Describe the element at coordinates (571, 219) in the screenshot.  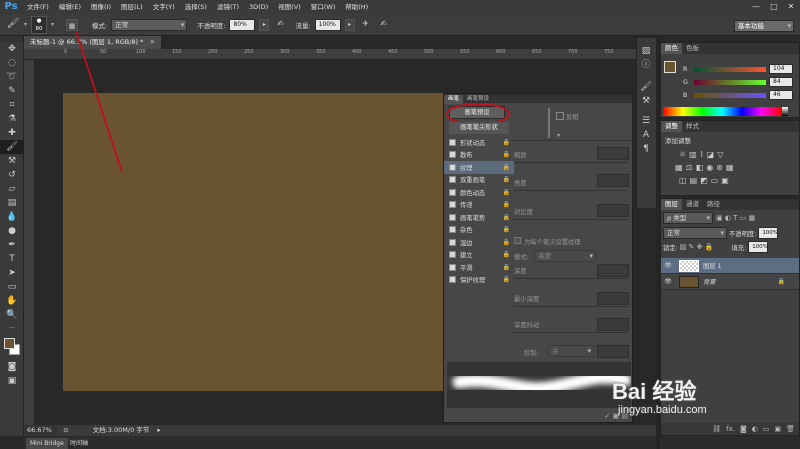
I see `contrast-slider` at that location.